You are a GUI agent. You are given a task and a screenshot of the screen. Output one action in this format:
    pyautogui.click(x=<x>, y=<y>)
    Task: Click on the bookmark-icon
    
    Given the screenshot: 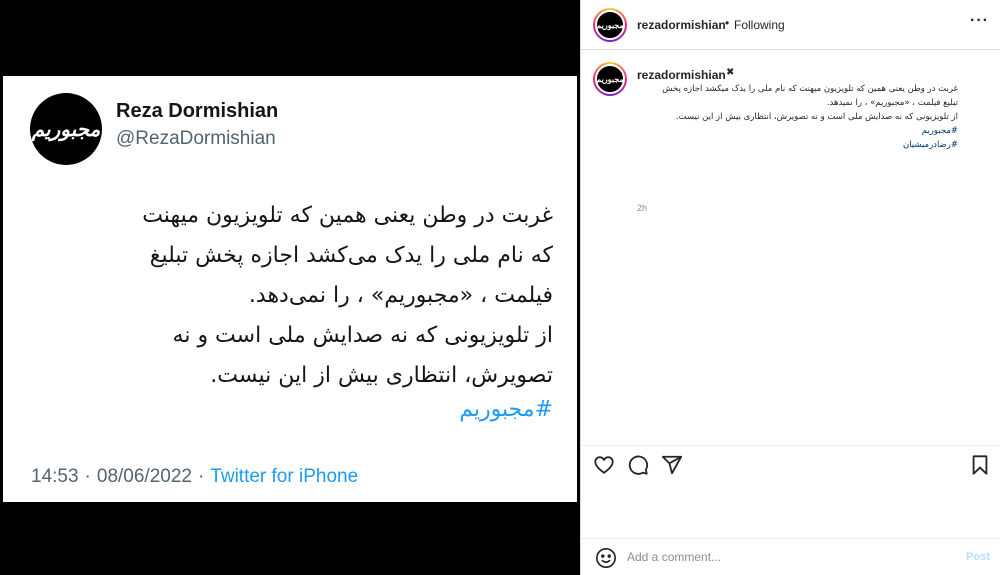 What is the action you would take?
    pyautogui.click(x=981, y=466)
    